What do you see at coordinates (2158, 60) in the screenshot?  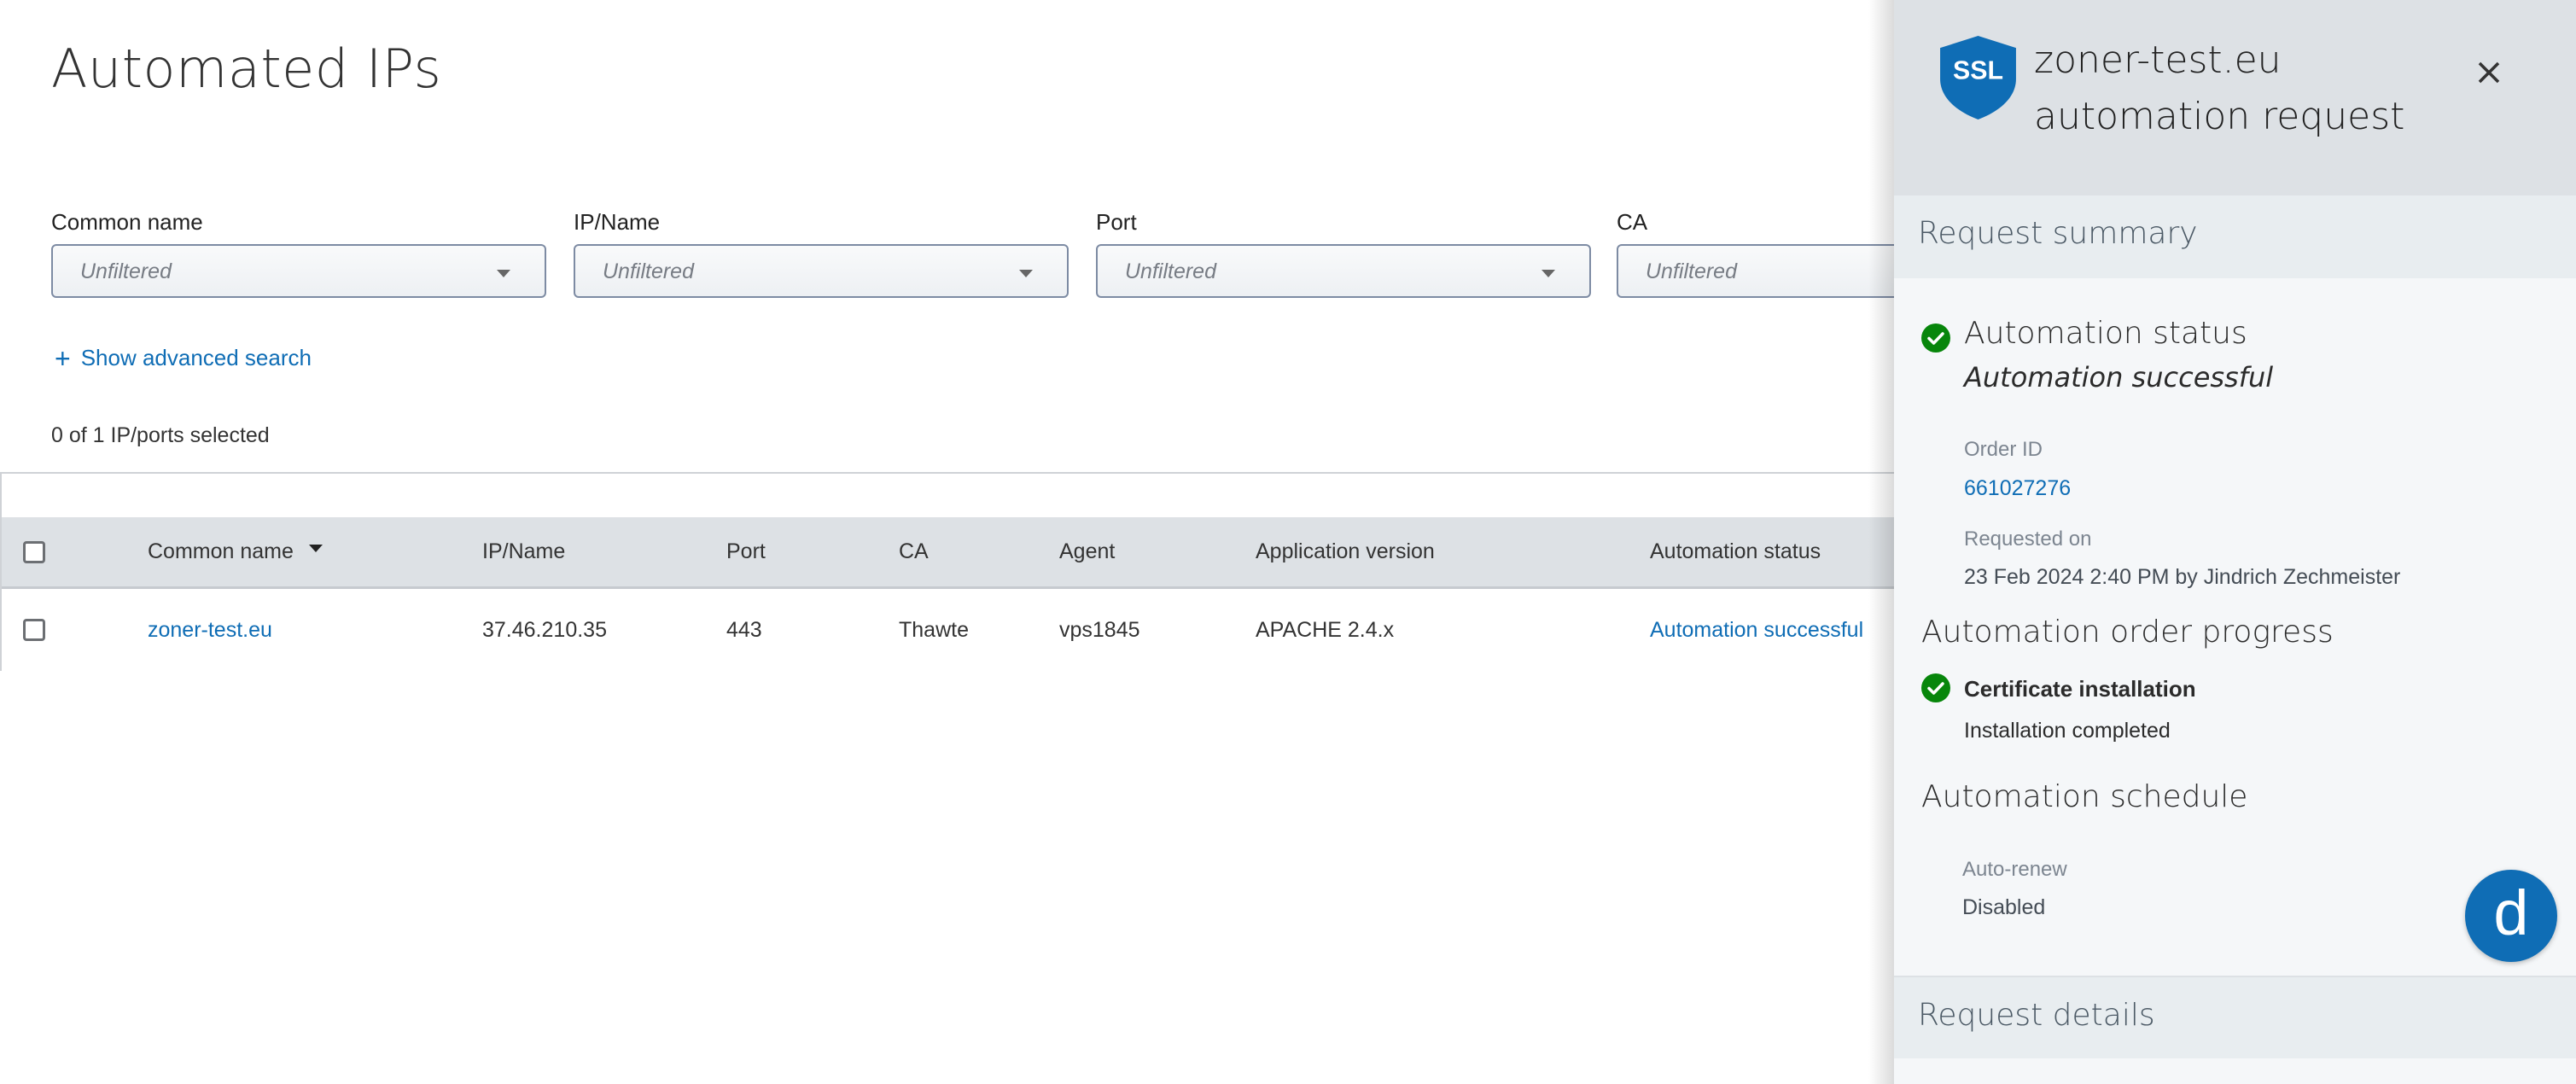 I see `panel-title-domain: zoner-test.eu` at bounding box center [2158, 60].